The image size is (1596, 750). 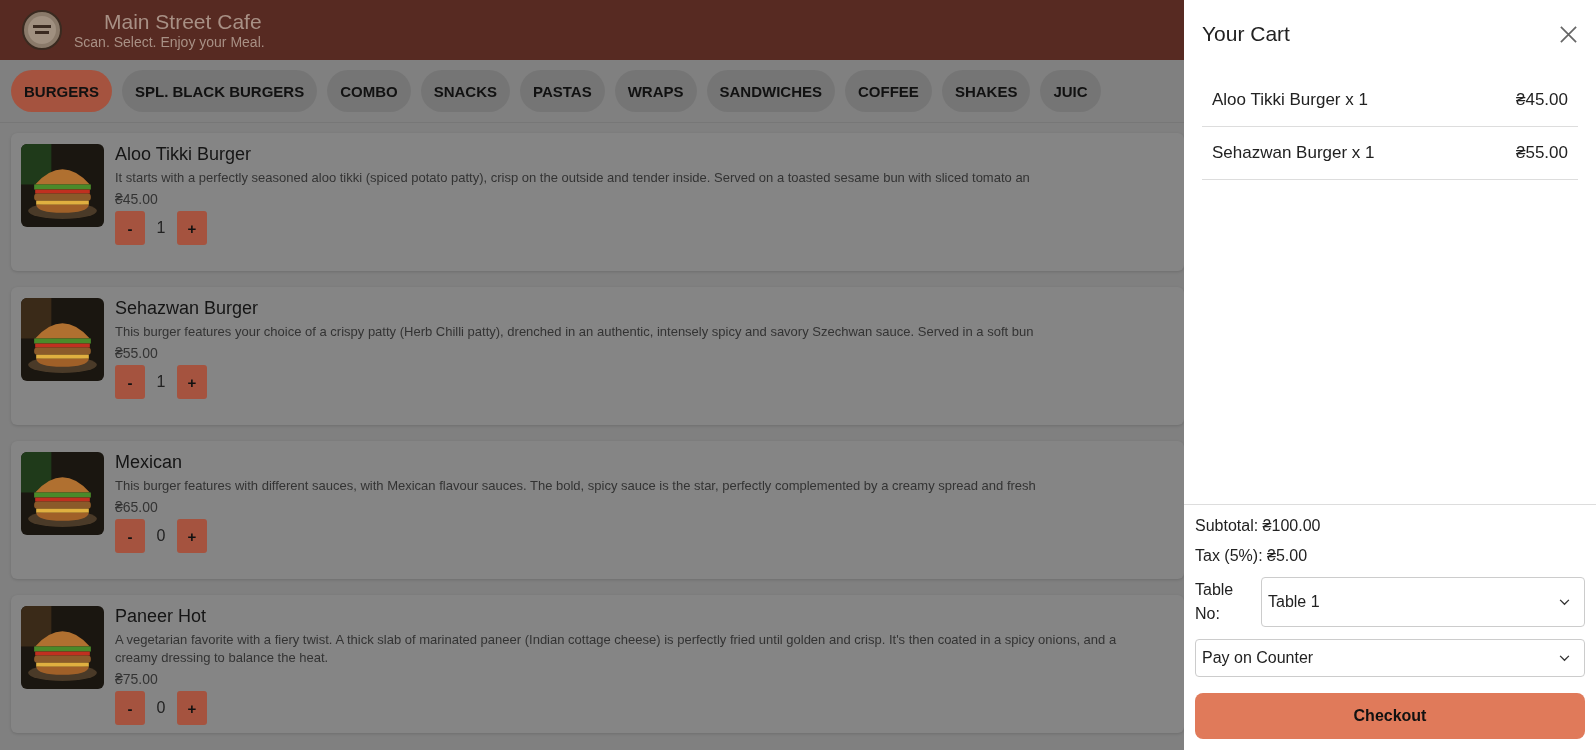 What do you see at coordinates (1293, 153) in the screenshot?
I see `cart-item-label: Sehazwan Burger x 1` at bounding box center [1293, 153].